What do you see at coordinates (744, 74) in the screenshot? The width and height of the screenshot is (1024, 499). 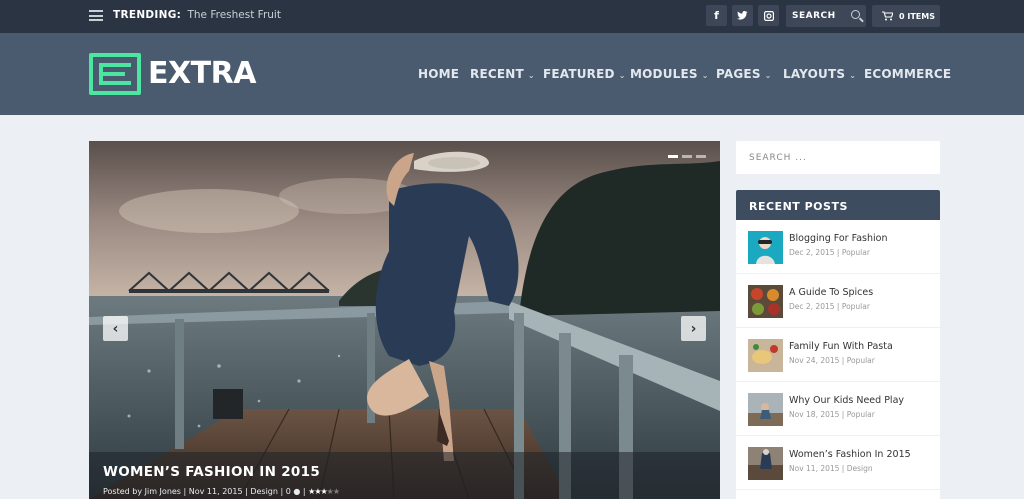 I see `nav-pages: PAGES ⌄` at bounding box center [744, 74].